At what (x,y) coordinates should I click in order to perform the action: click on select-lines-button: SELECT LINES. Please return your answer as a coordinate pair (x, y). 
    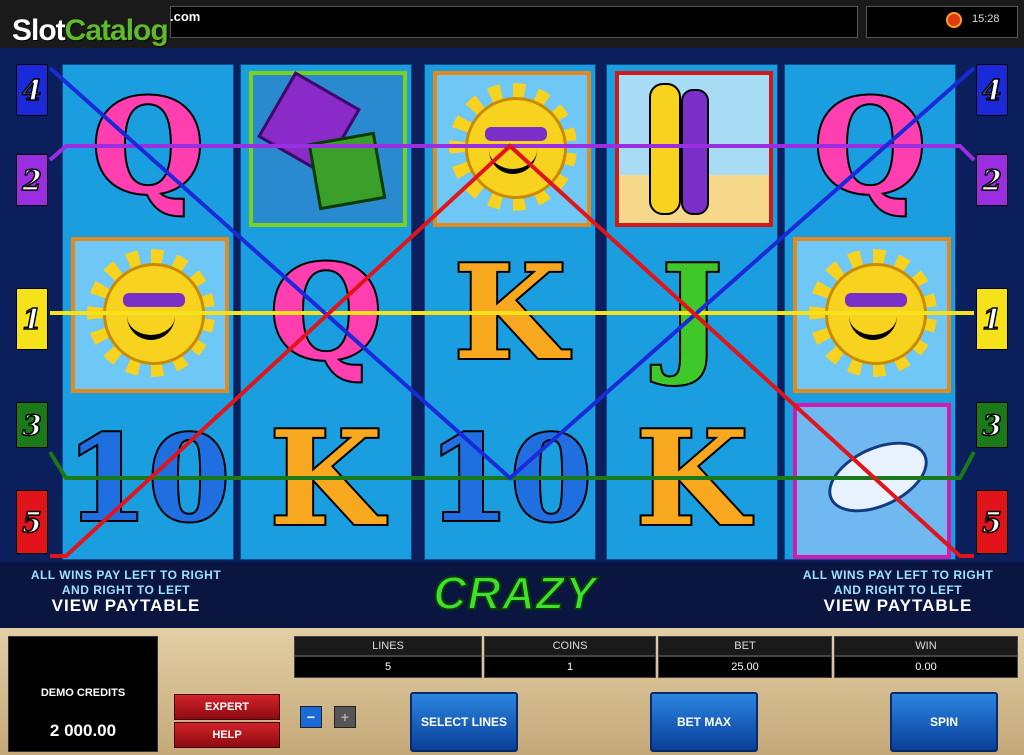
    Looking at the image, I should click on (464, 722).